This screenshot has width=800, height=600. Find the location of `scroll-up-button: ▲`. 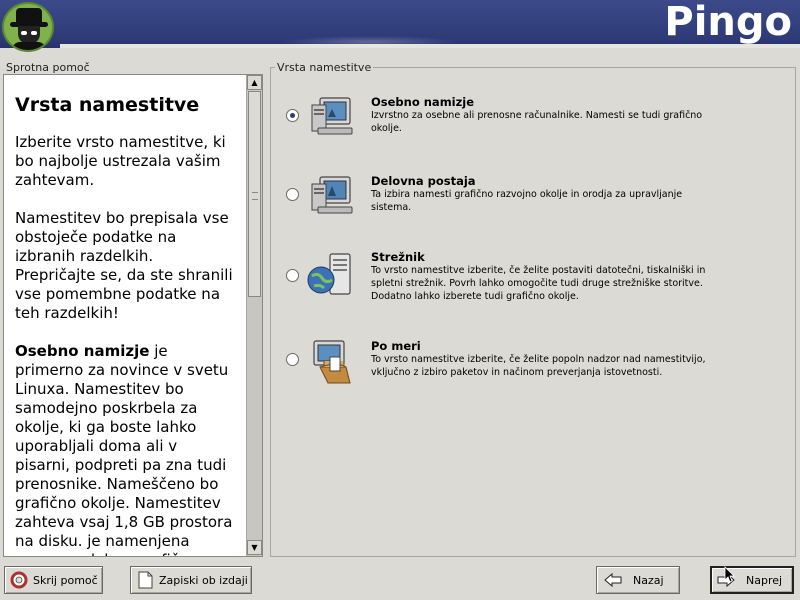

scroll-up-button: ▲ is located at coordinates (254, 82).